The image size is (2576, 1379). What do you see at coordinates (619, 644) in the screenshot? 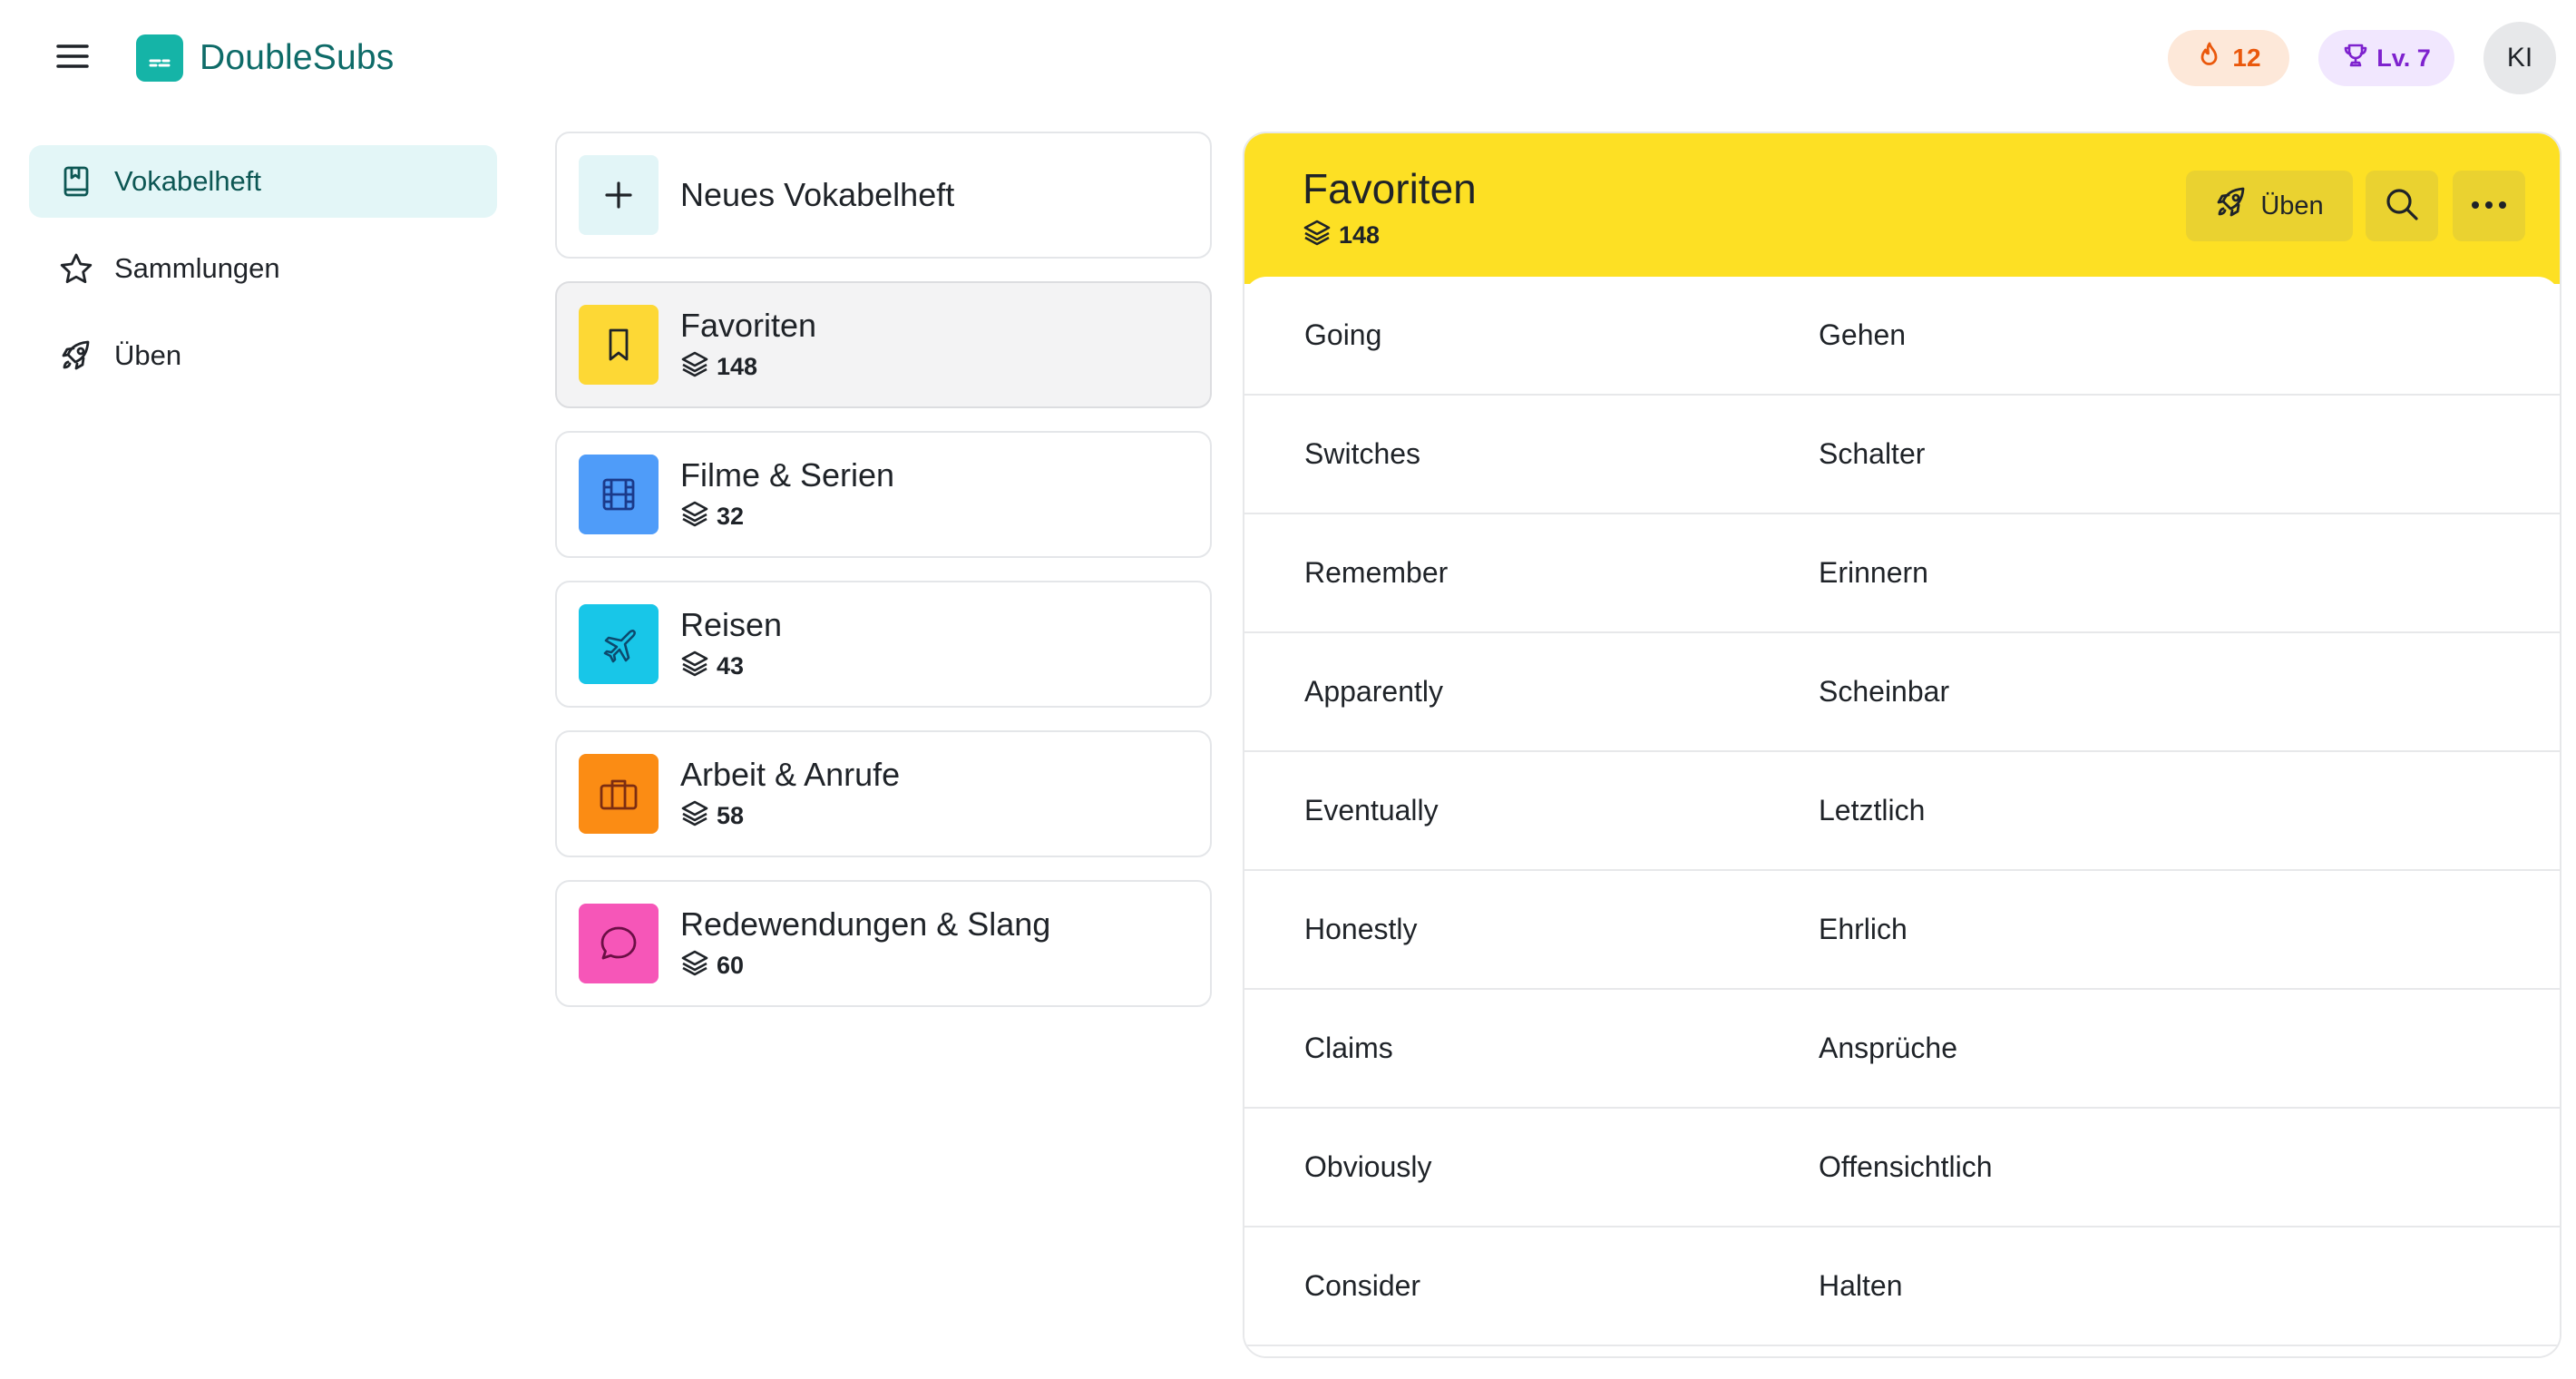
I see `plane-icon` at bounding box center [619, 644].